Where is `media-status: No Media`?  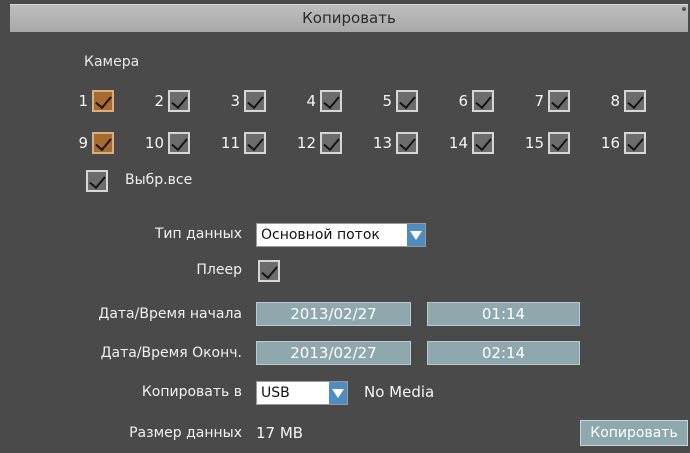
media-status: No Media is located at coordinates (399, 392).